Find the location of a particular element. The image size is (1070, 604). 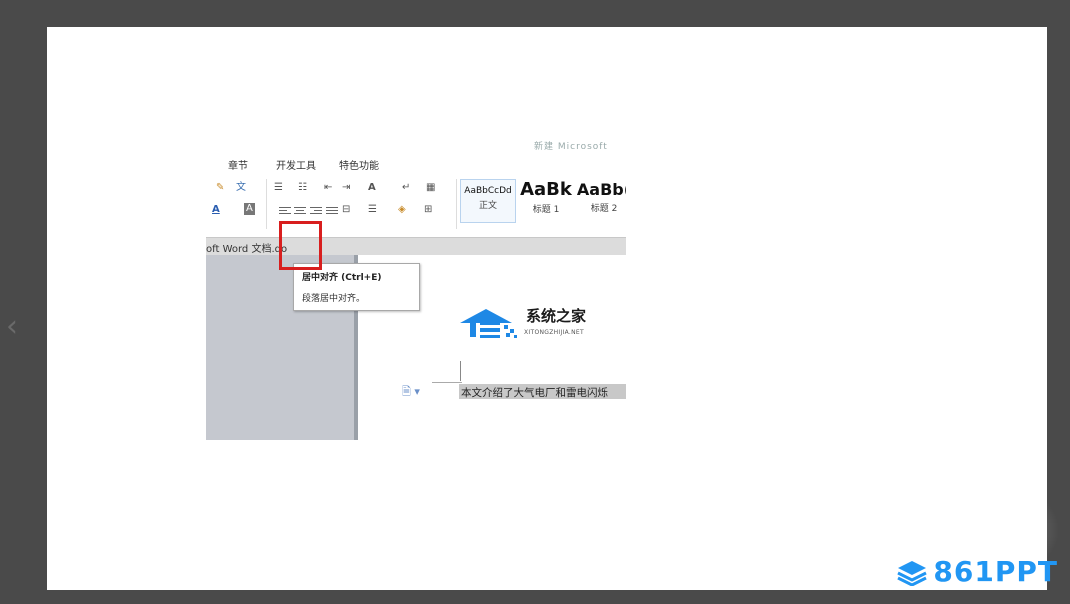

style-heading-1: AaBk 标题 1 is located at coordinates (546, 201).